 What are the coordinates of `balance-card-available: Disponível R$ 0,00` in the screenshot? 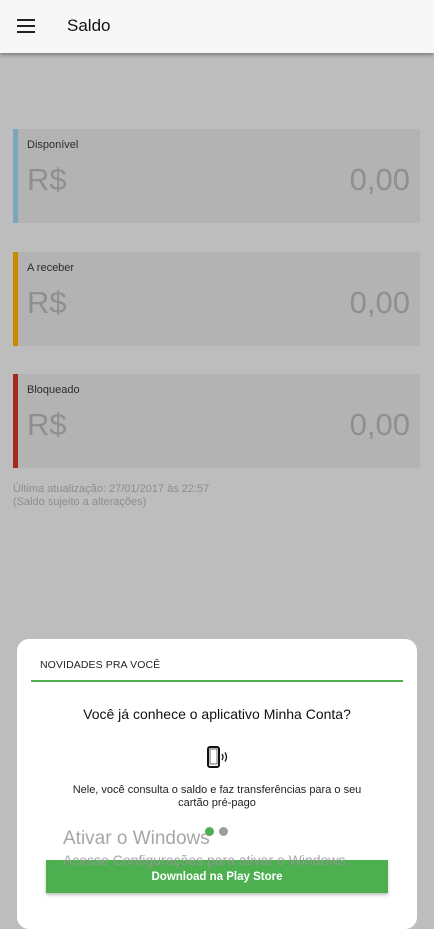 It's located at (216, 176).